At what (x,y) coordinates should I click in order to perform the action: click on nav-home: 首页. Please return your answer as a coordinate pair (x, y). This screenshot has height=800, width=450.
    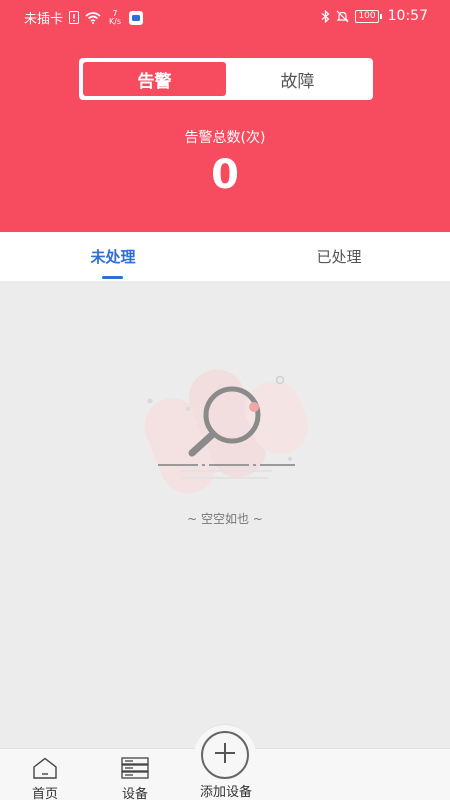
    Looking at the image, I should click on (45, 774).